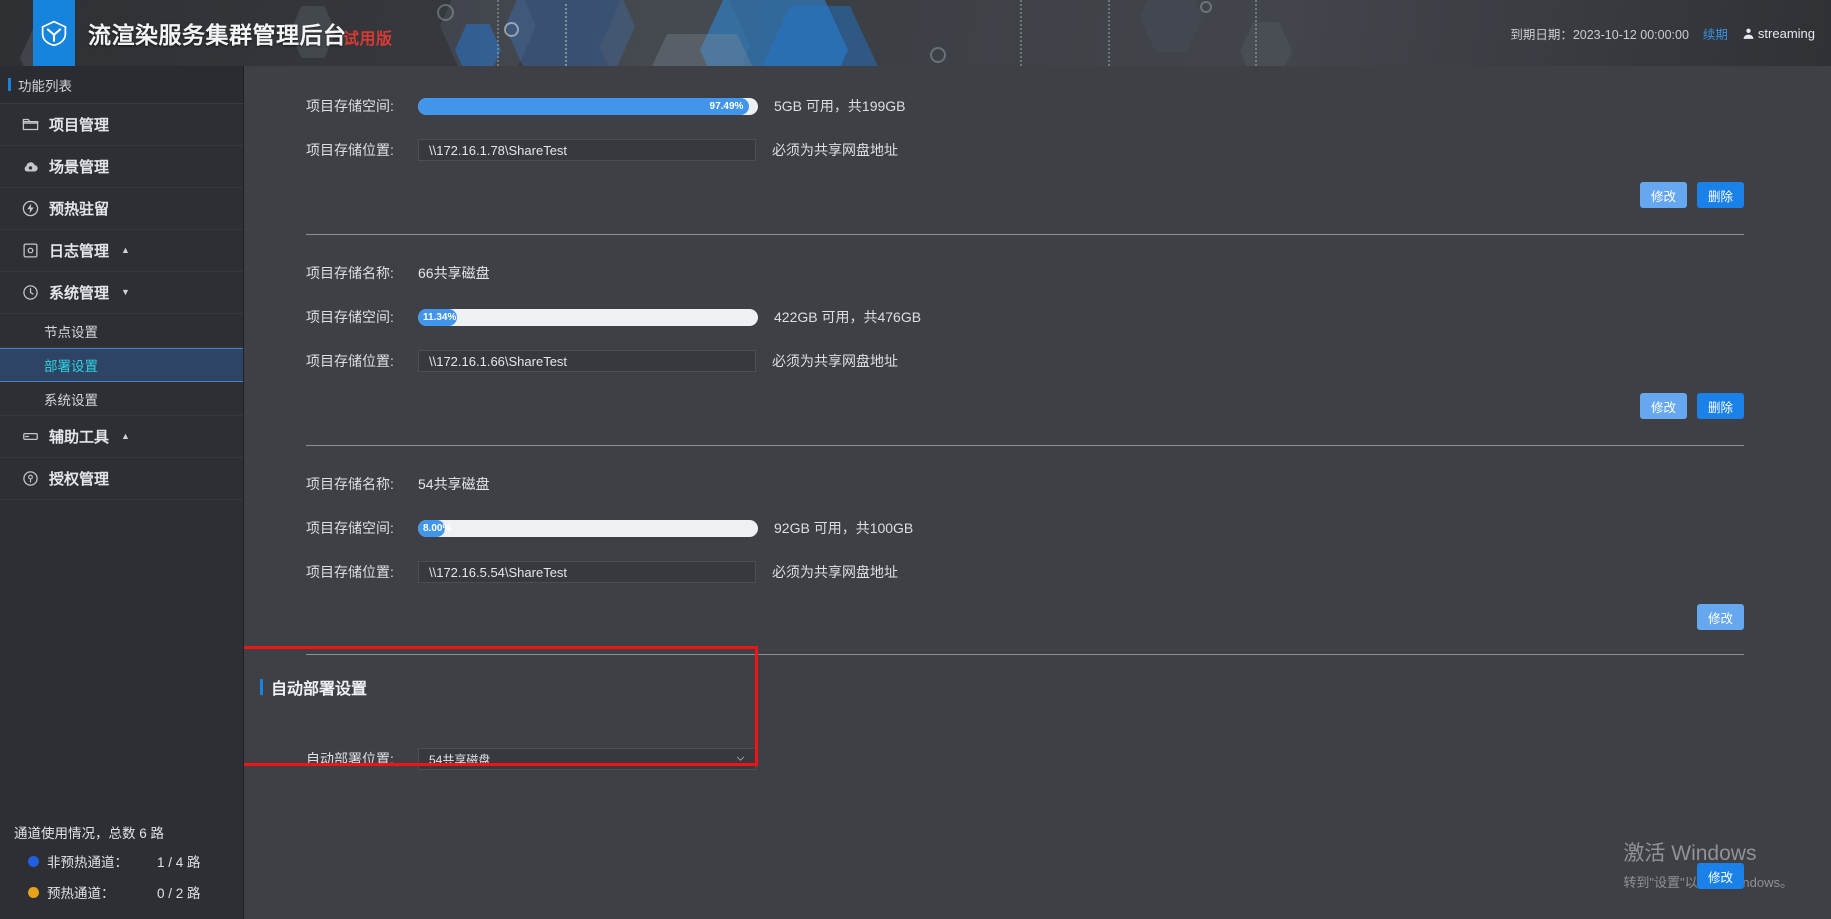 The height and width of the screenshot is (919, 1831). What do you see at coordinates (33, 861) in the screenshot?
I see `status-dot-blue-icon` at bounding box center [33, 861].